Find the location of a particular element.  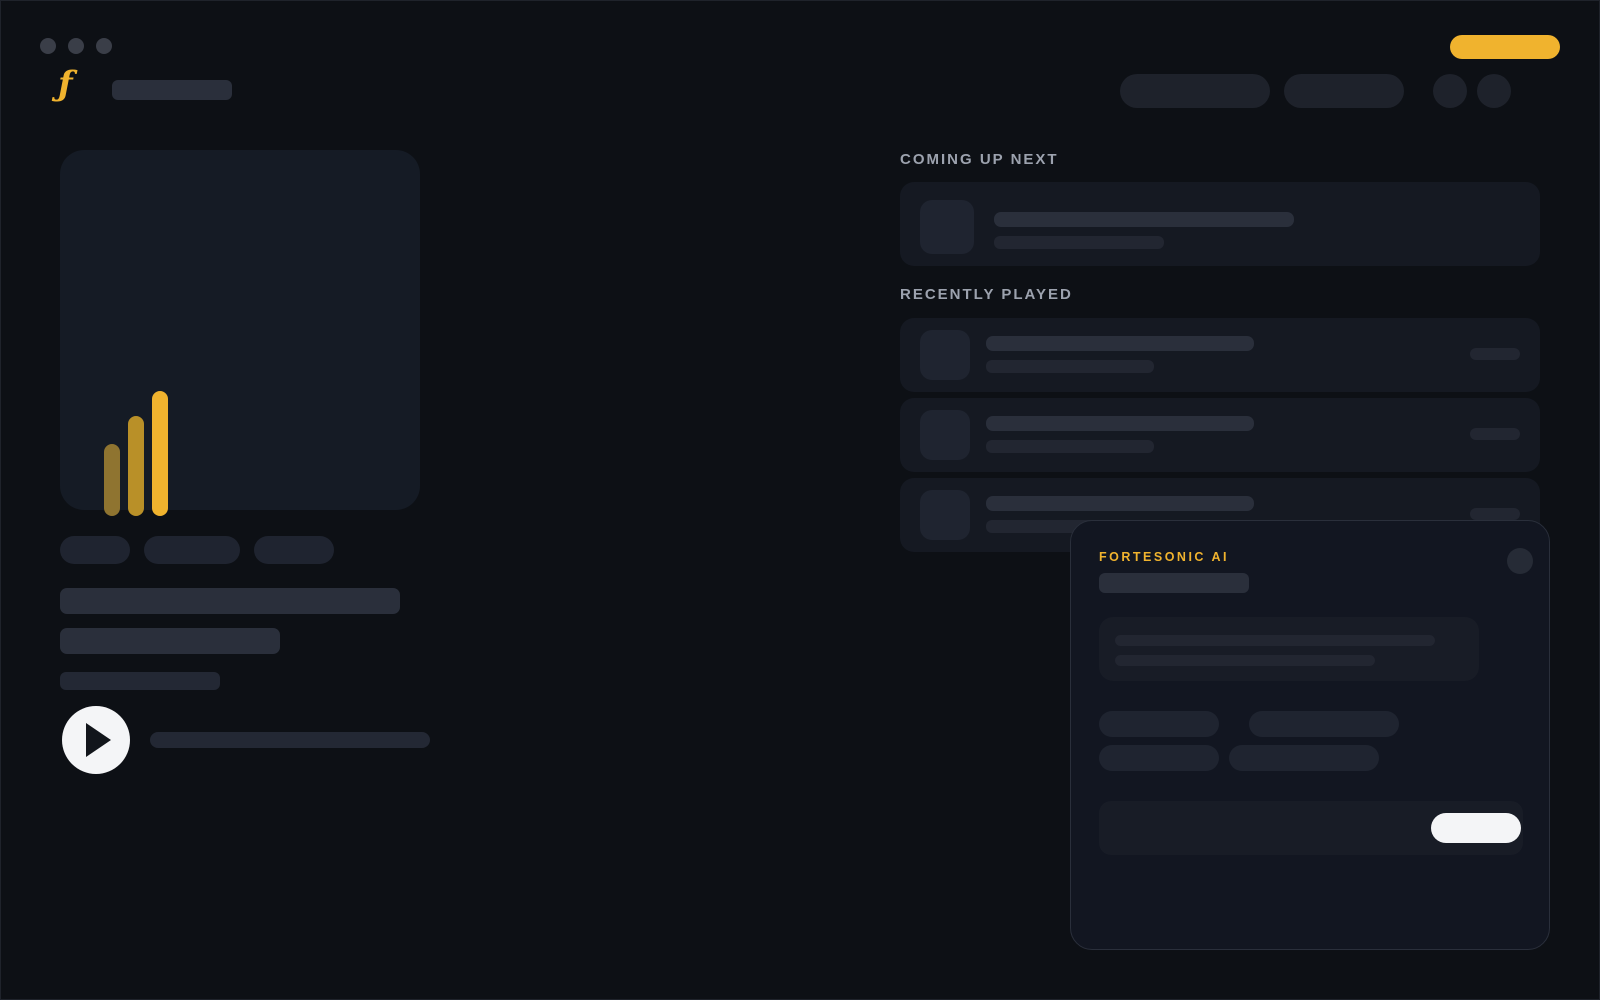

play-button is located at coordinates (96, 740).